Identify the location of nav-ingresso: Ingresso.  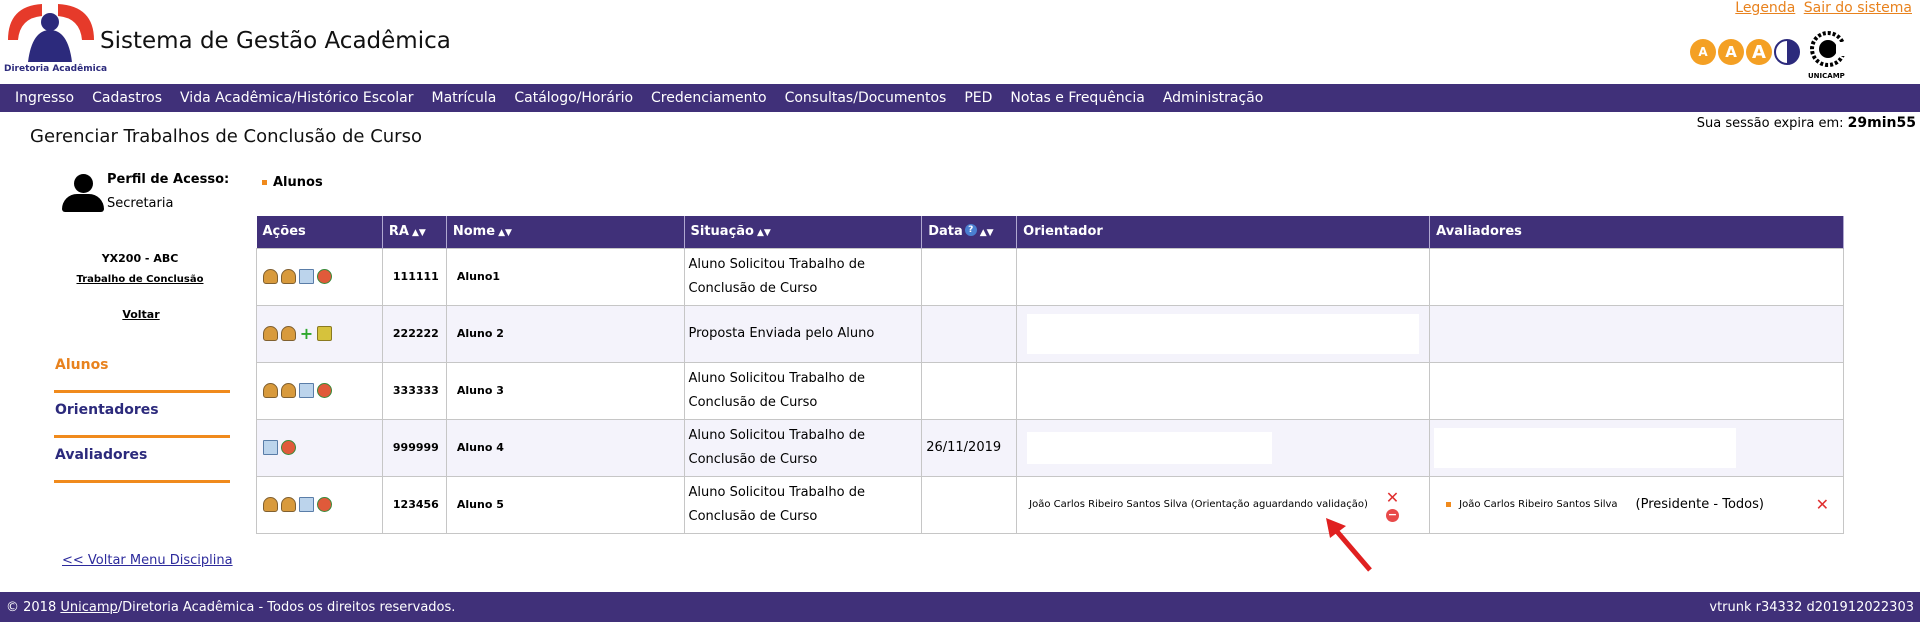
(44, 98).